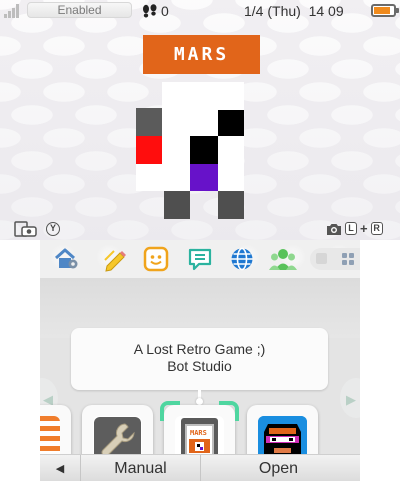 This screenshot has height=481, width=400. I want to click on app-info-bubble: A Lost Retro Game ;) Bot Studio, so click(199, 359).